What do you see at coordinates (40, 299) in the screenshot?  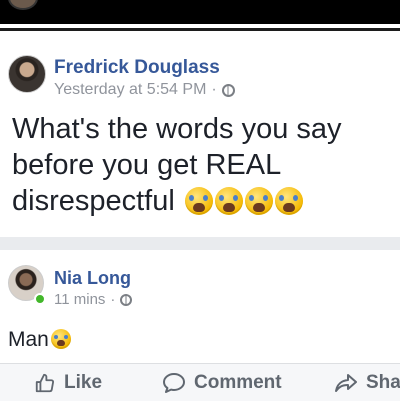 I see `online-status-icon` at bounding box center [40, 299].